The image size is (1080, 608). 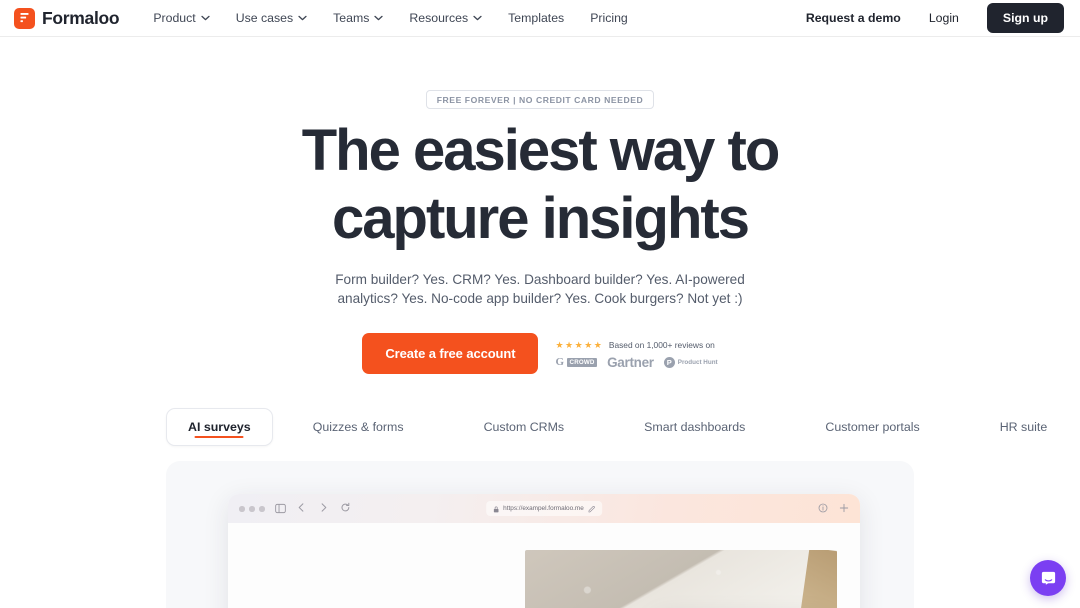 I want to click on window-traffic-lights, so click(x=252, y=509).